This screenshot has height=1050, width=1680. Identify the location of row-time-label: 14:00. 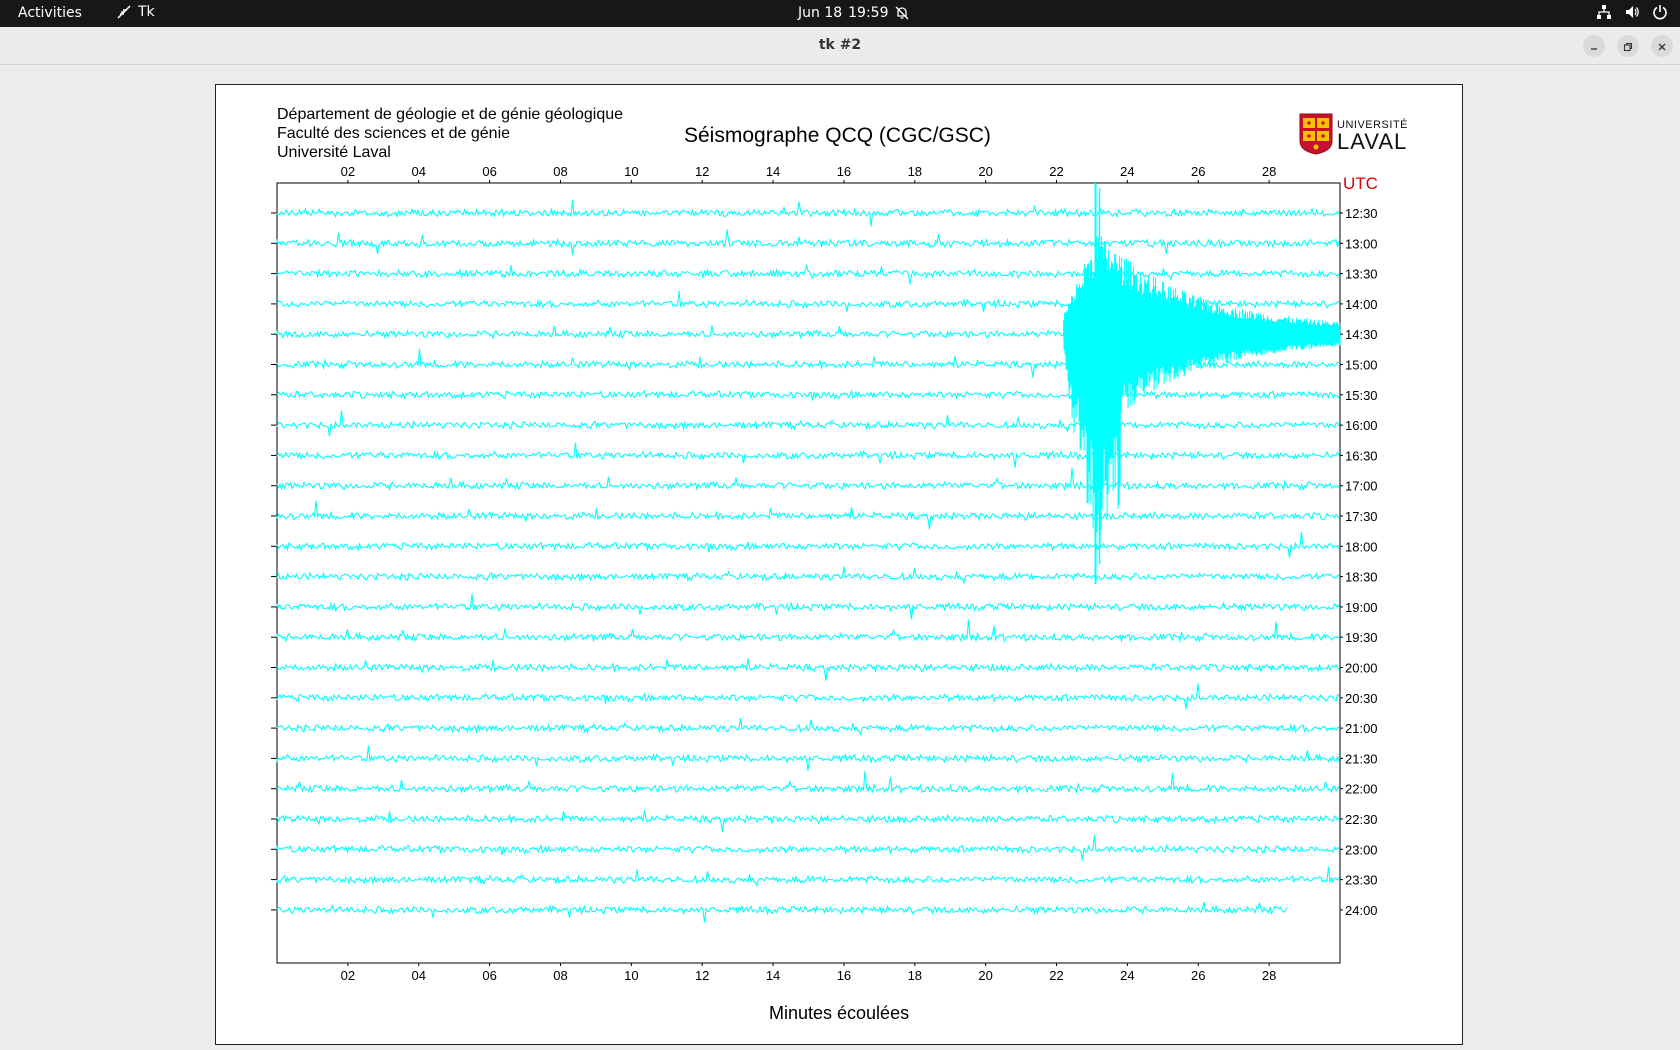
(1361, 304).